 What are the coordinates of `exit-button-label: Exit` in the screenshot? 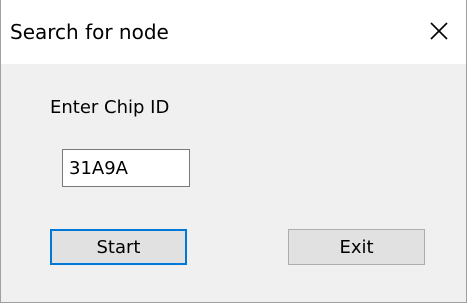 It's located at (356, 247).